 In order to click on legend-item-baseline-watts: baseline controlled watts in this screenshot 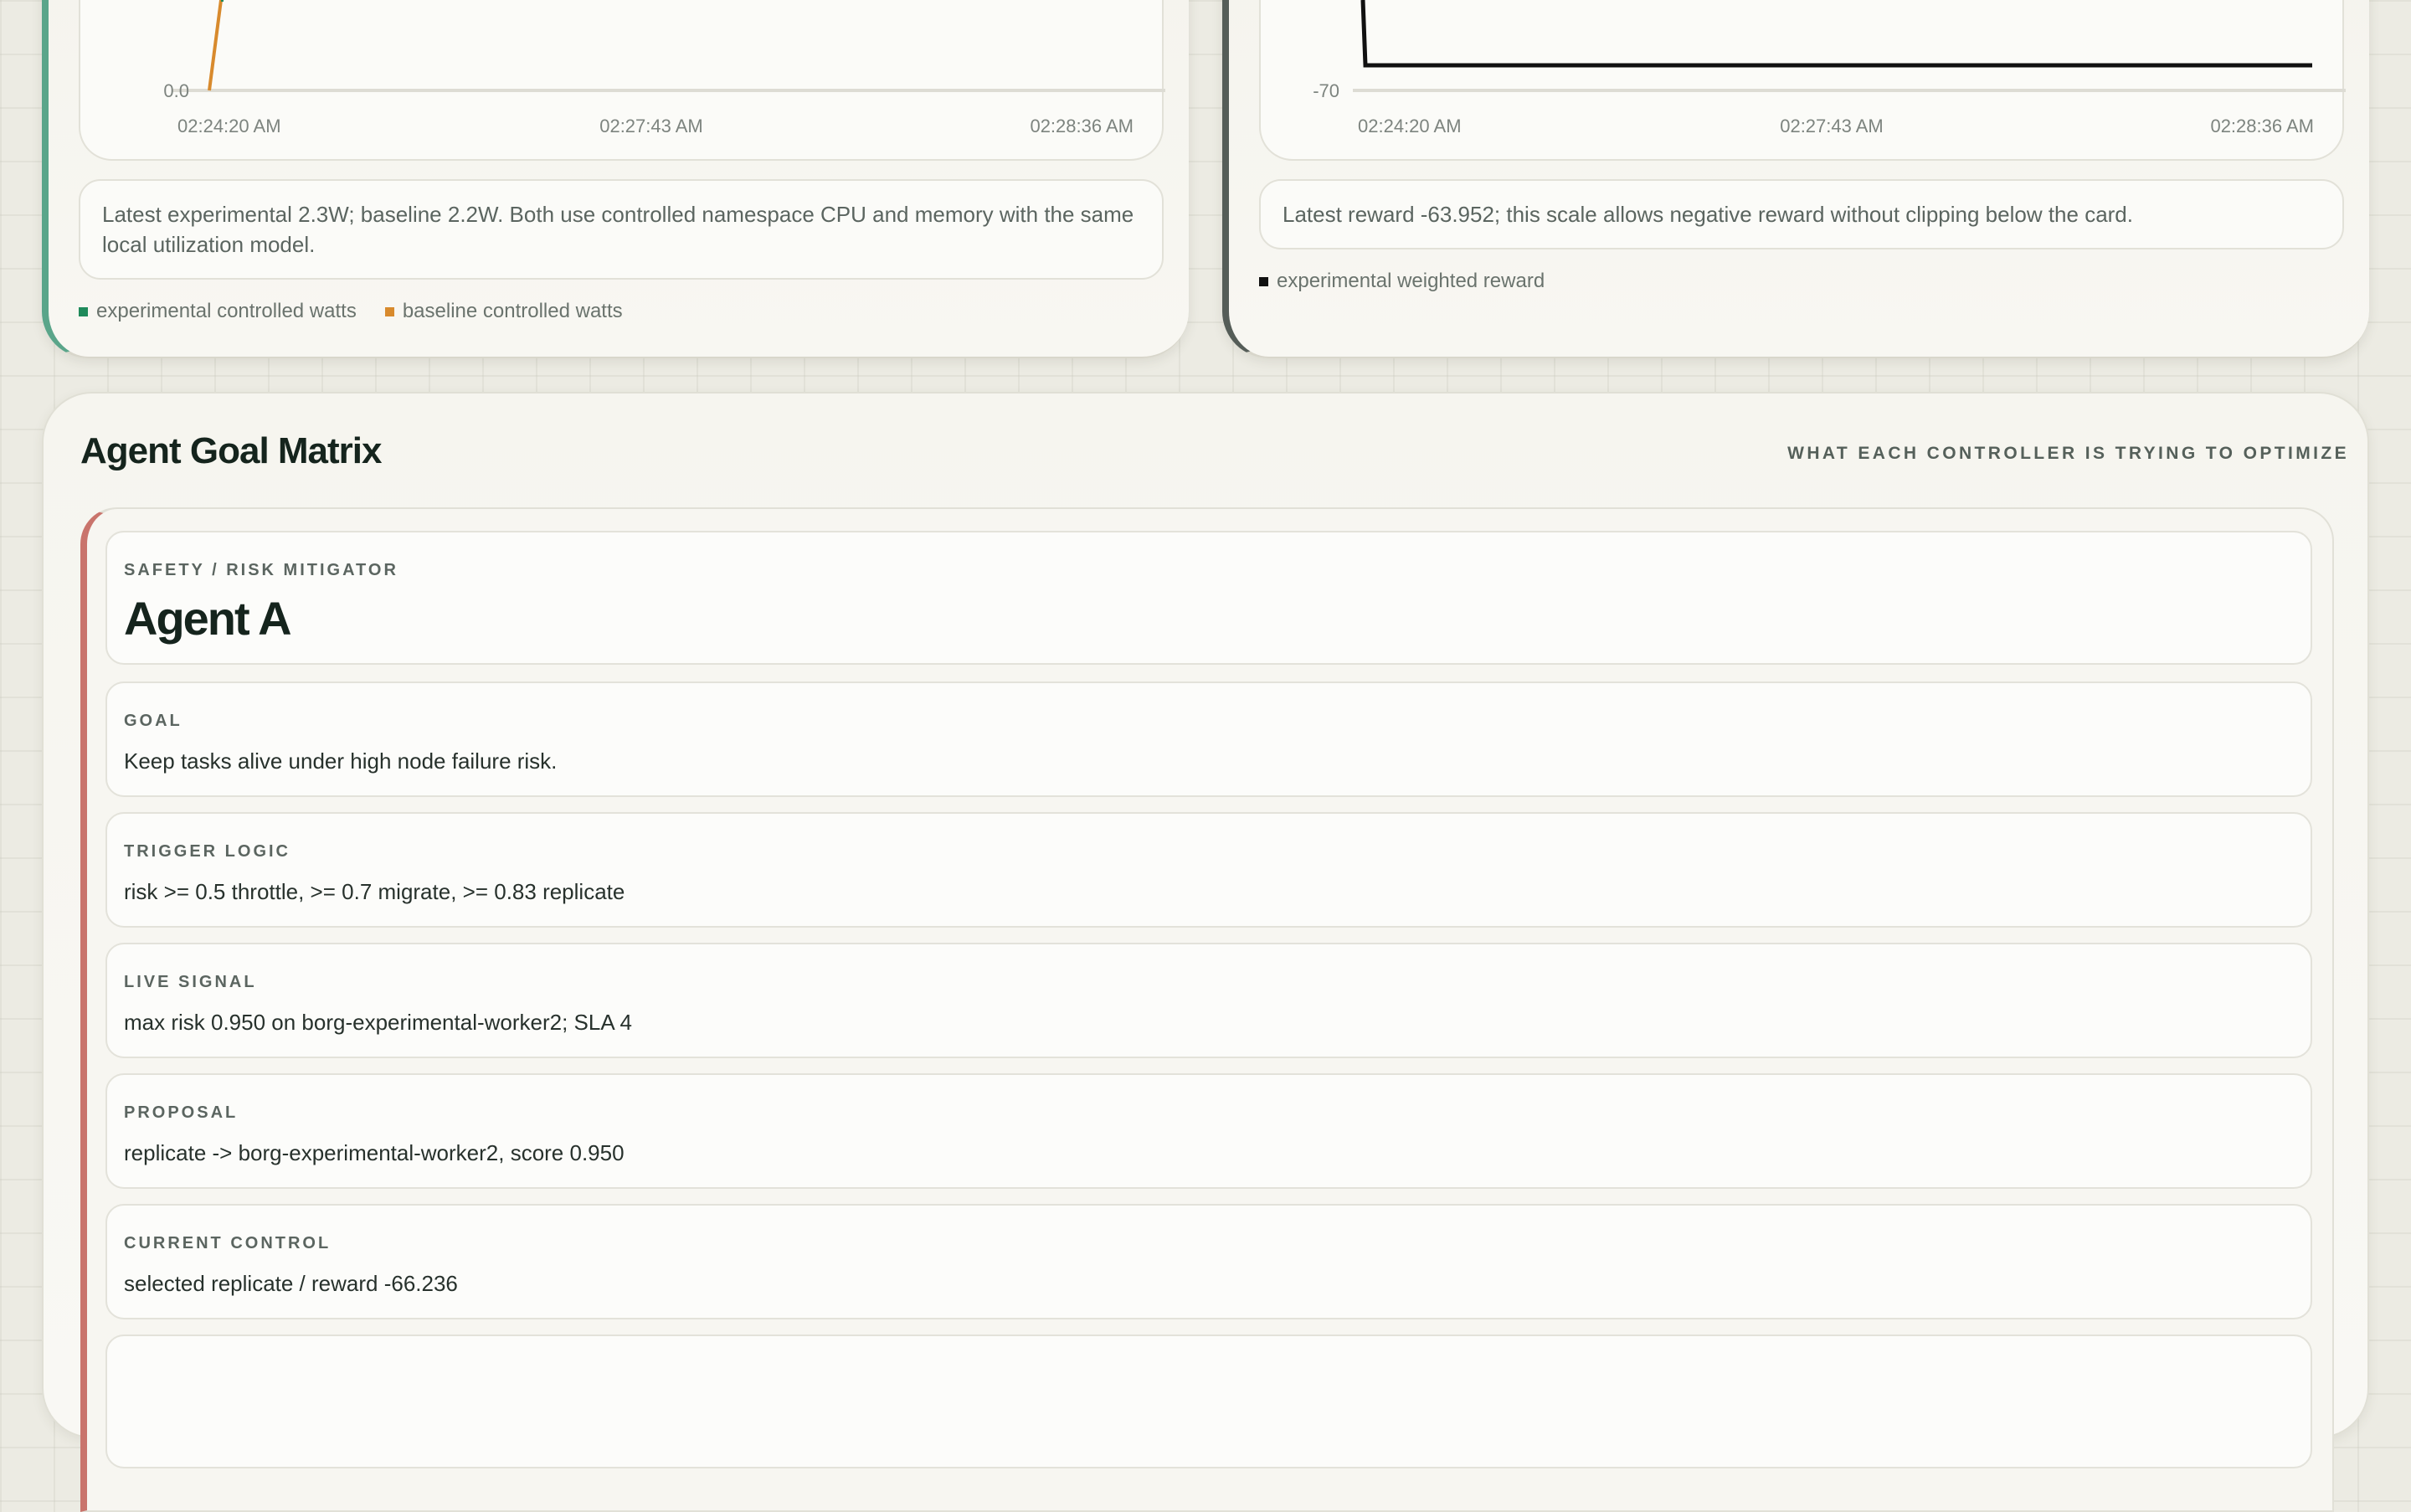, I will do `click(503, 311)`.